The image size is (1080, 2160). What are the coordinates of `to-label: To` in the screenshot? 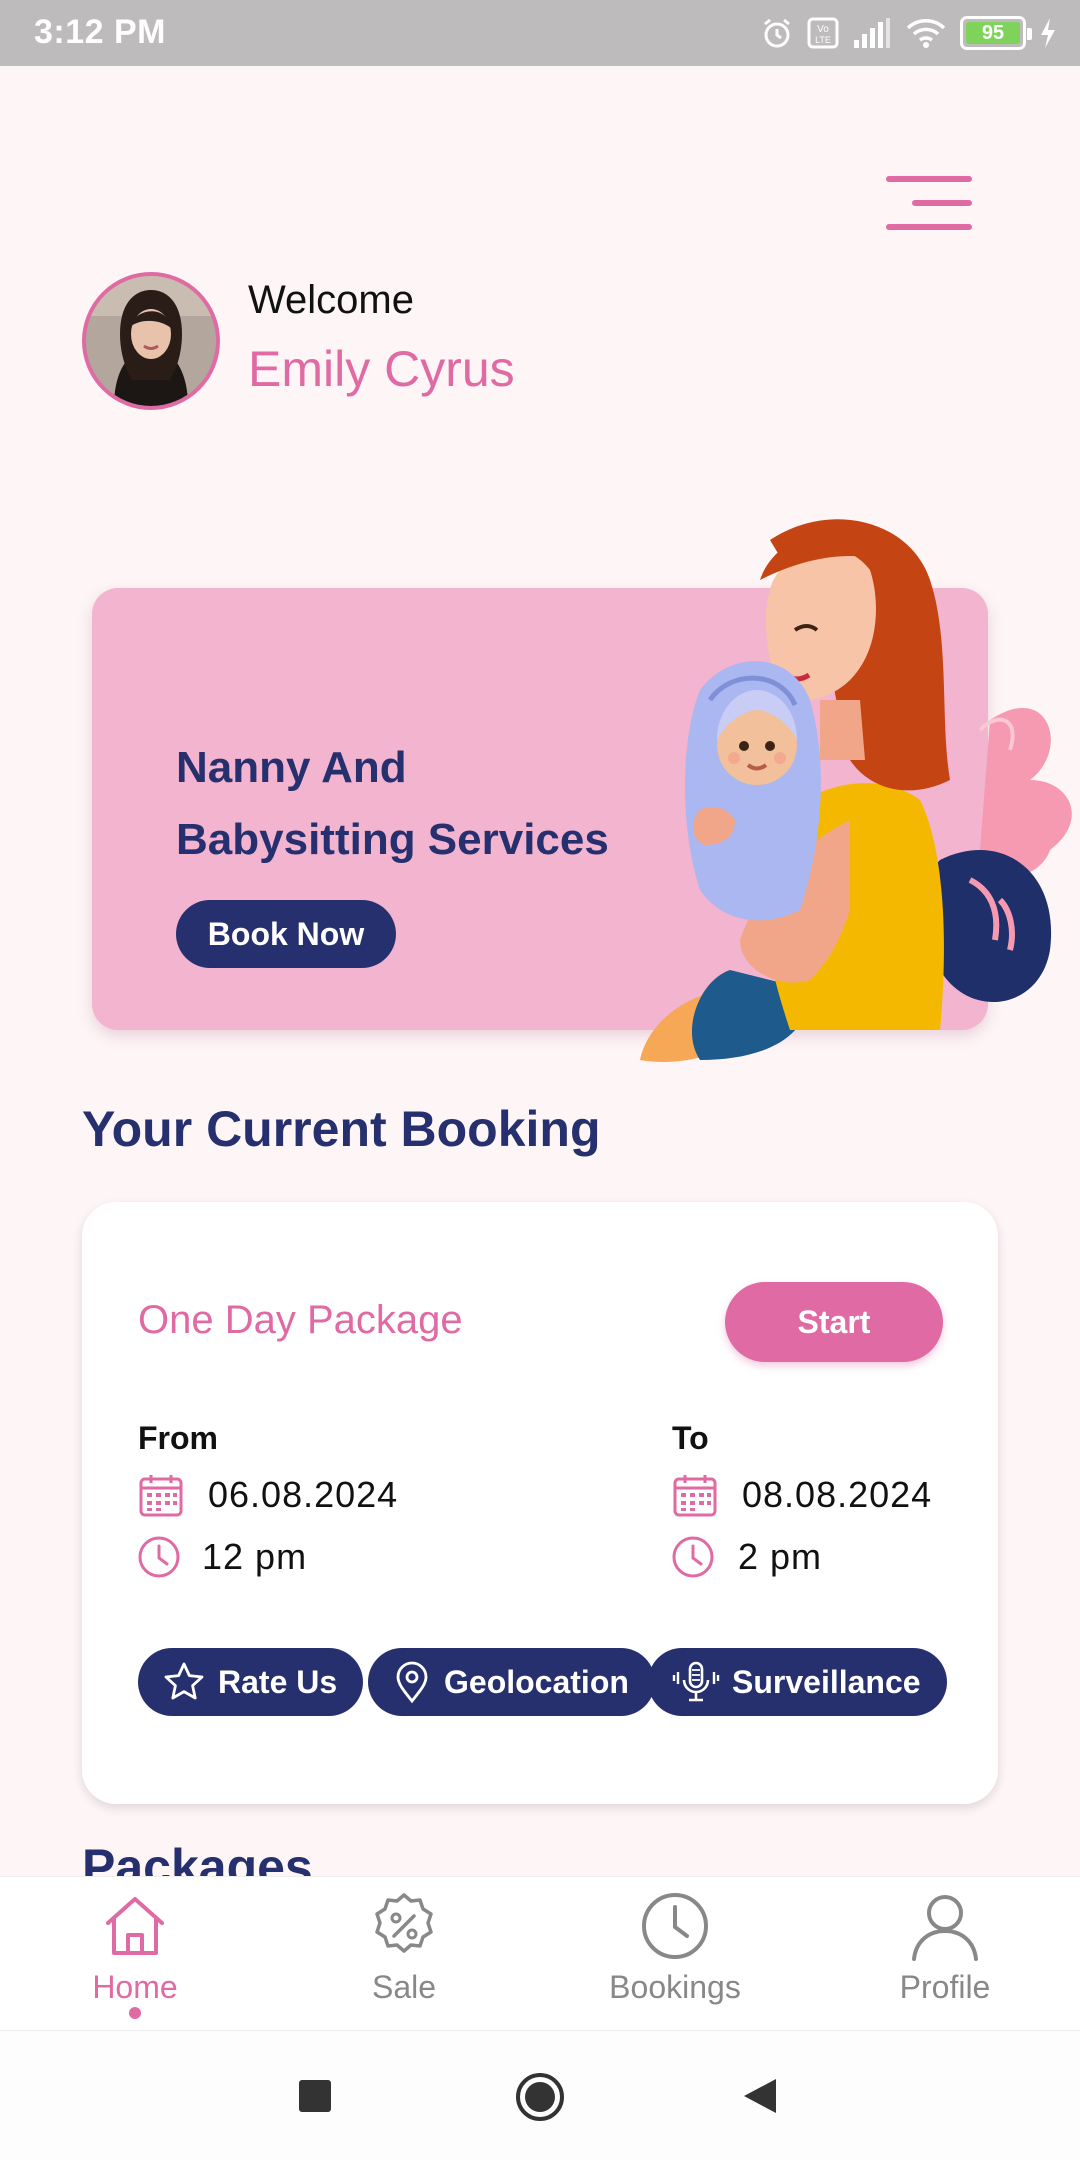 It's located at (690, 1438).